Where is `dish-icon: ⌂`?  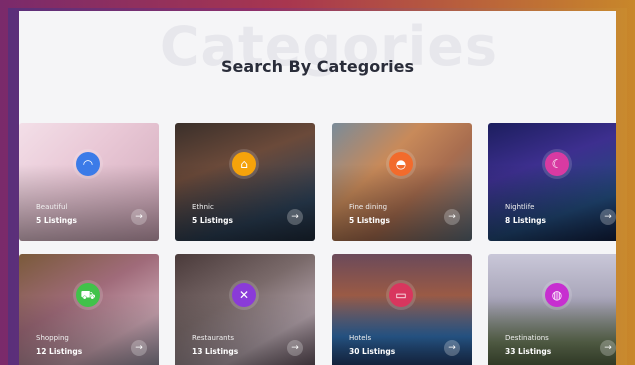
dish-icon: ⌂ is located at coordinates (244, 164).